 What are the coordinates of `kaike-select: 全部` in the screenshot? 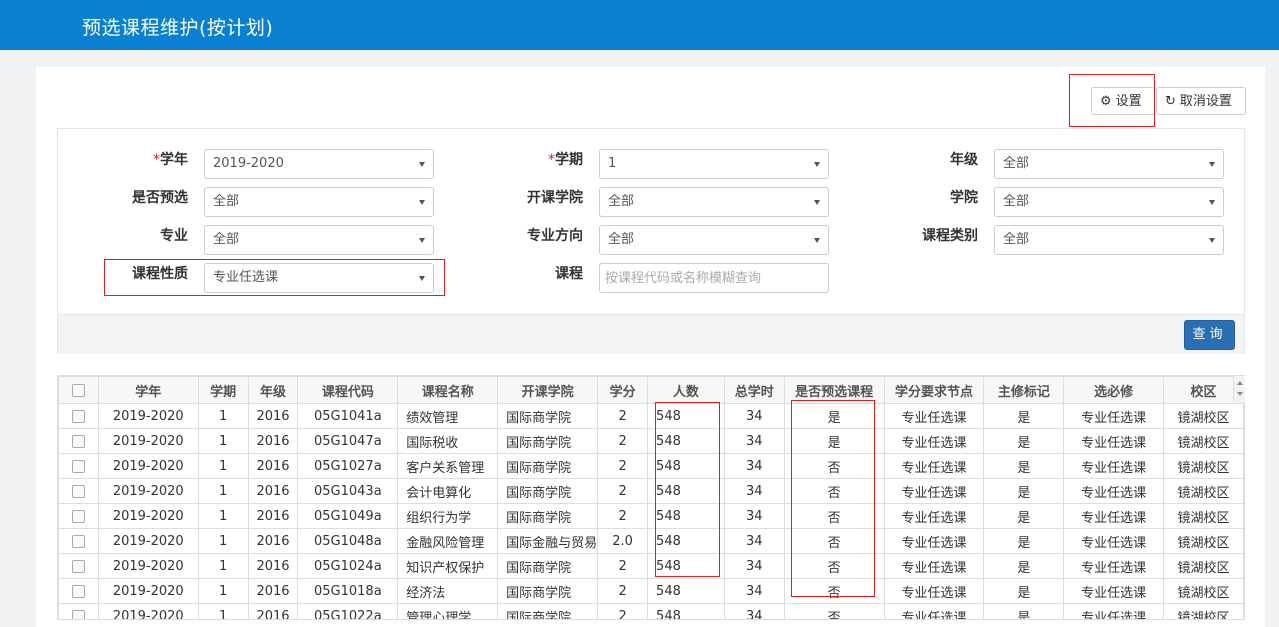 It's located at (714, 202).